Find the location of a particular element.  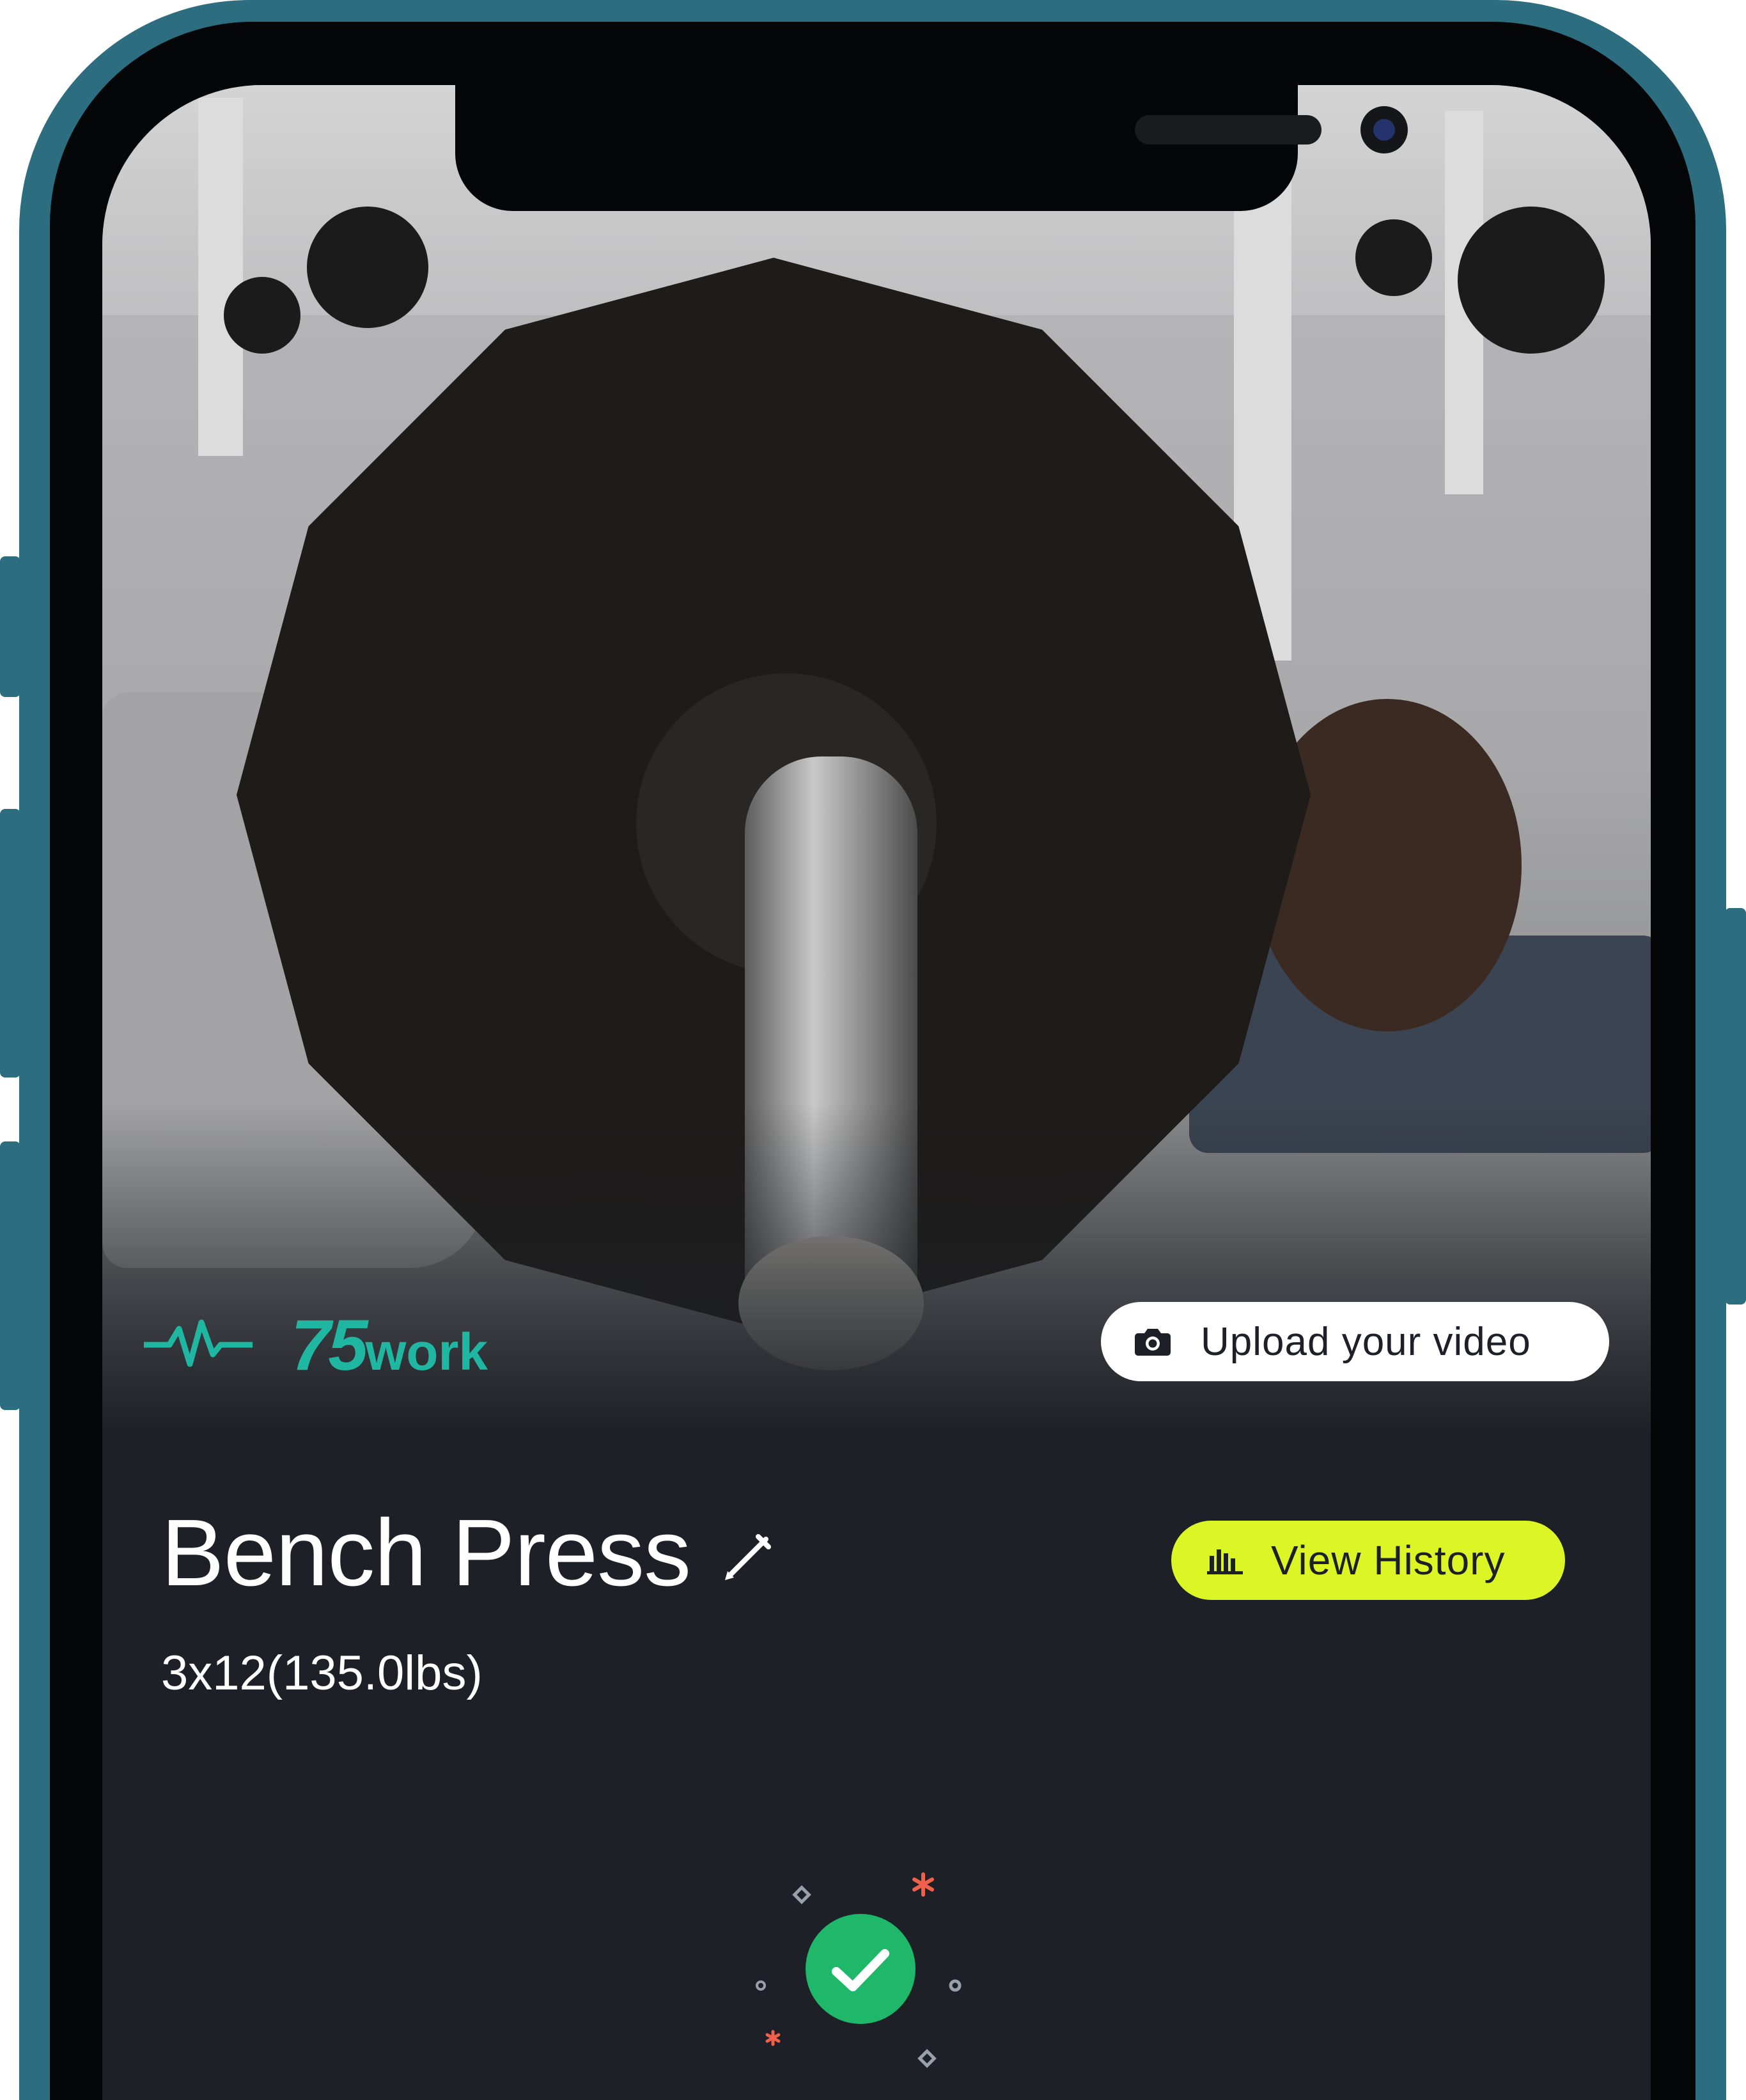

upload-video-label: Upload your video is located at coordinates (1366, 1341).